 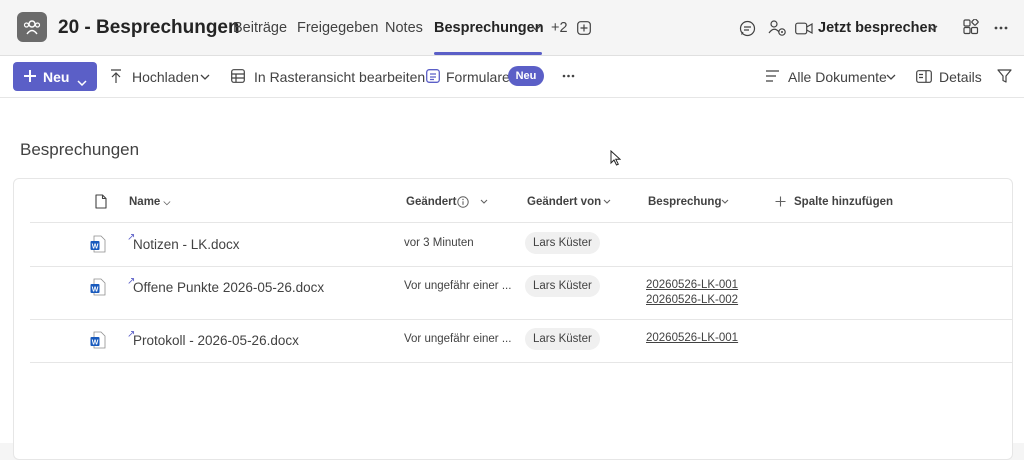 I want to click on meet-now-button: Jetzt besprechen, so click(x=877, y=28).